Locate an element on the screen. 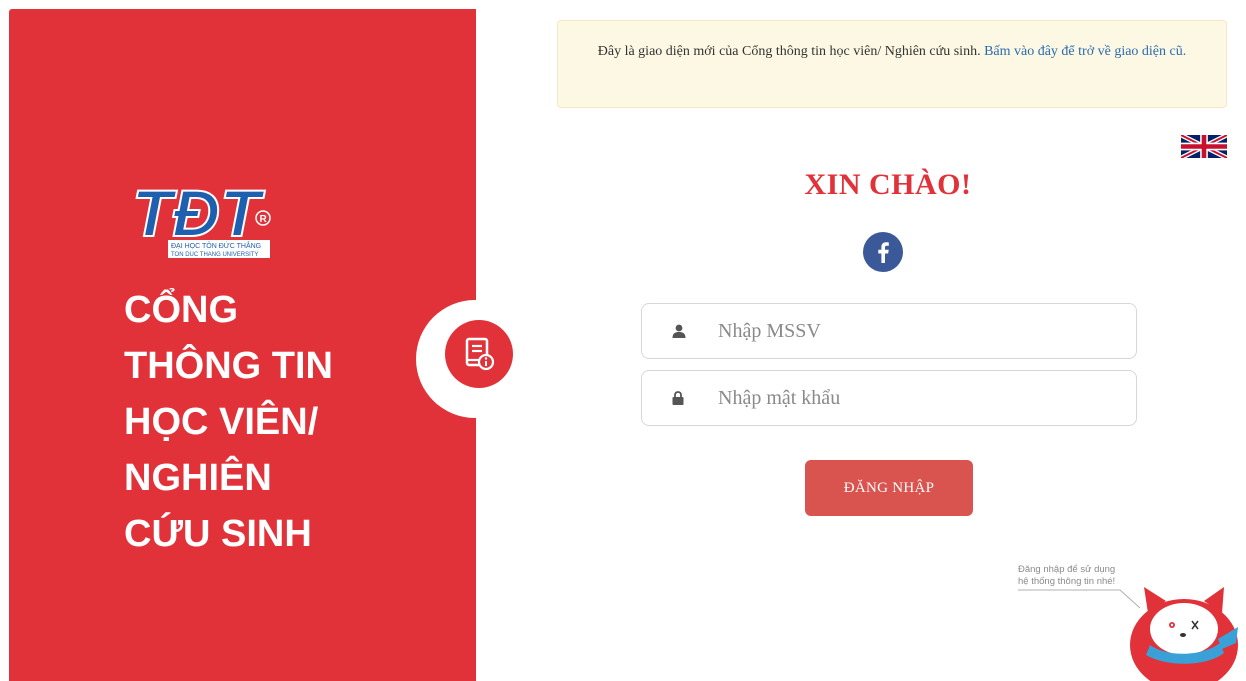  greeting-heading: XIN CHÀO! is located at coordinates (888, 184).